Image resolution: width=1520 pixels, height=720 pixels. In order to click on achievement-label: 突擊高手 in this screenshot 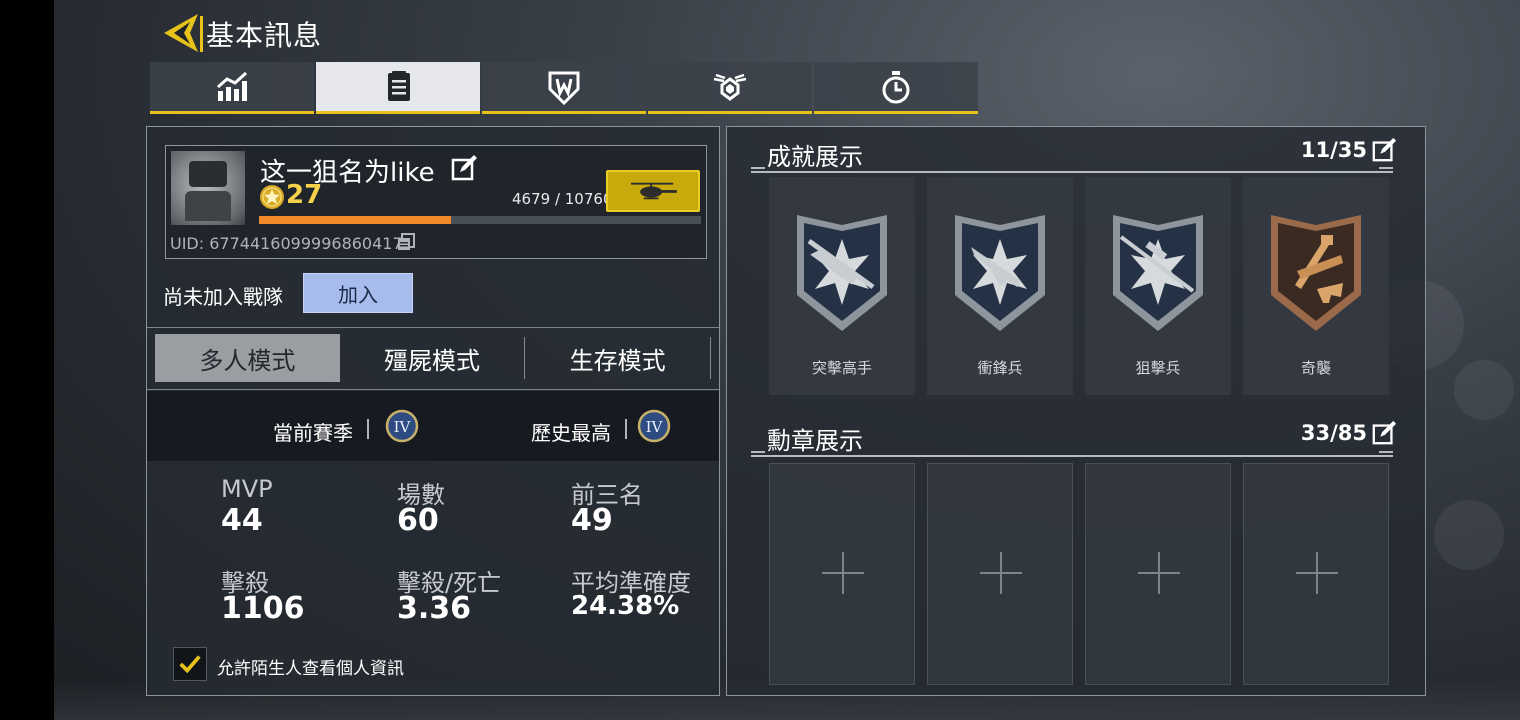, I will do `click(841, 368)`.